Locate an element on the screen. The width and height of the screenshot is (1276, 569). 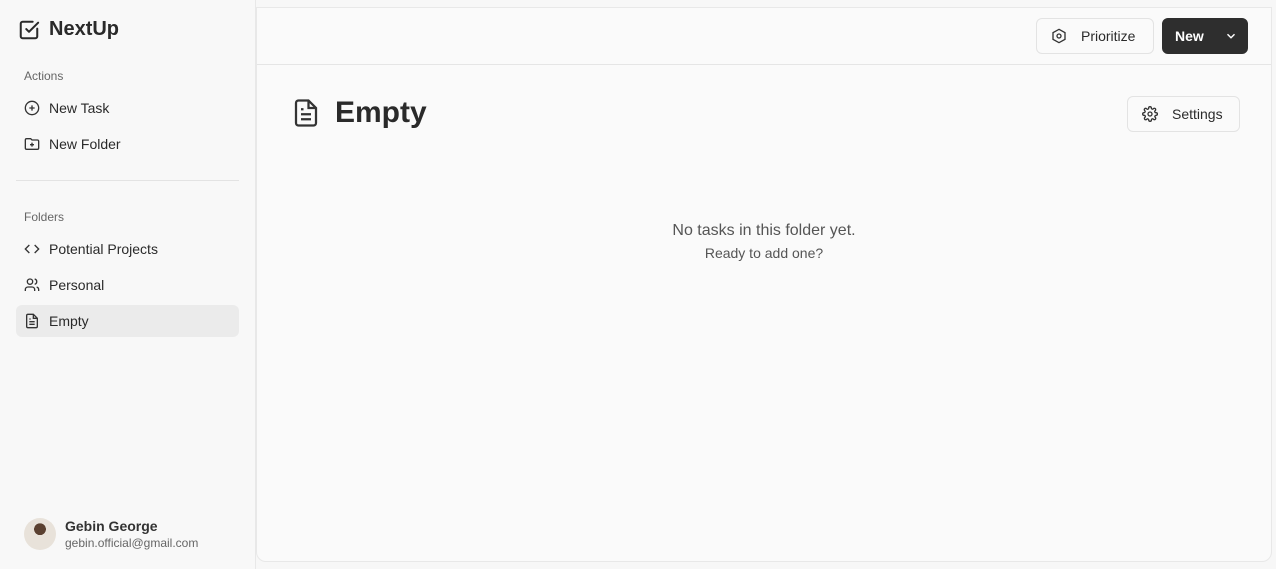
divider is located at coordinates (127, 180).